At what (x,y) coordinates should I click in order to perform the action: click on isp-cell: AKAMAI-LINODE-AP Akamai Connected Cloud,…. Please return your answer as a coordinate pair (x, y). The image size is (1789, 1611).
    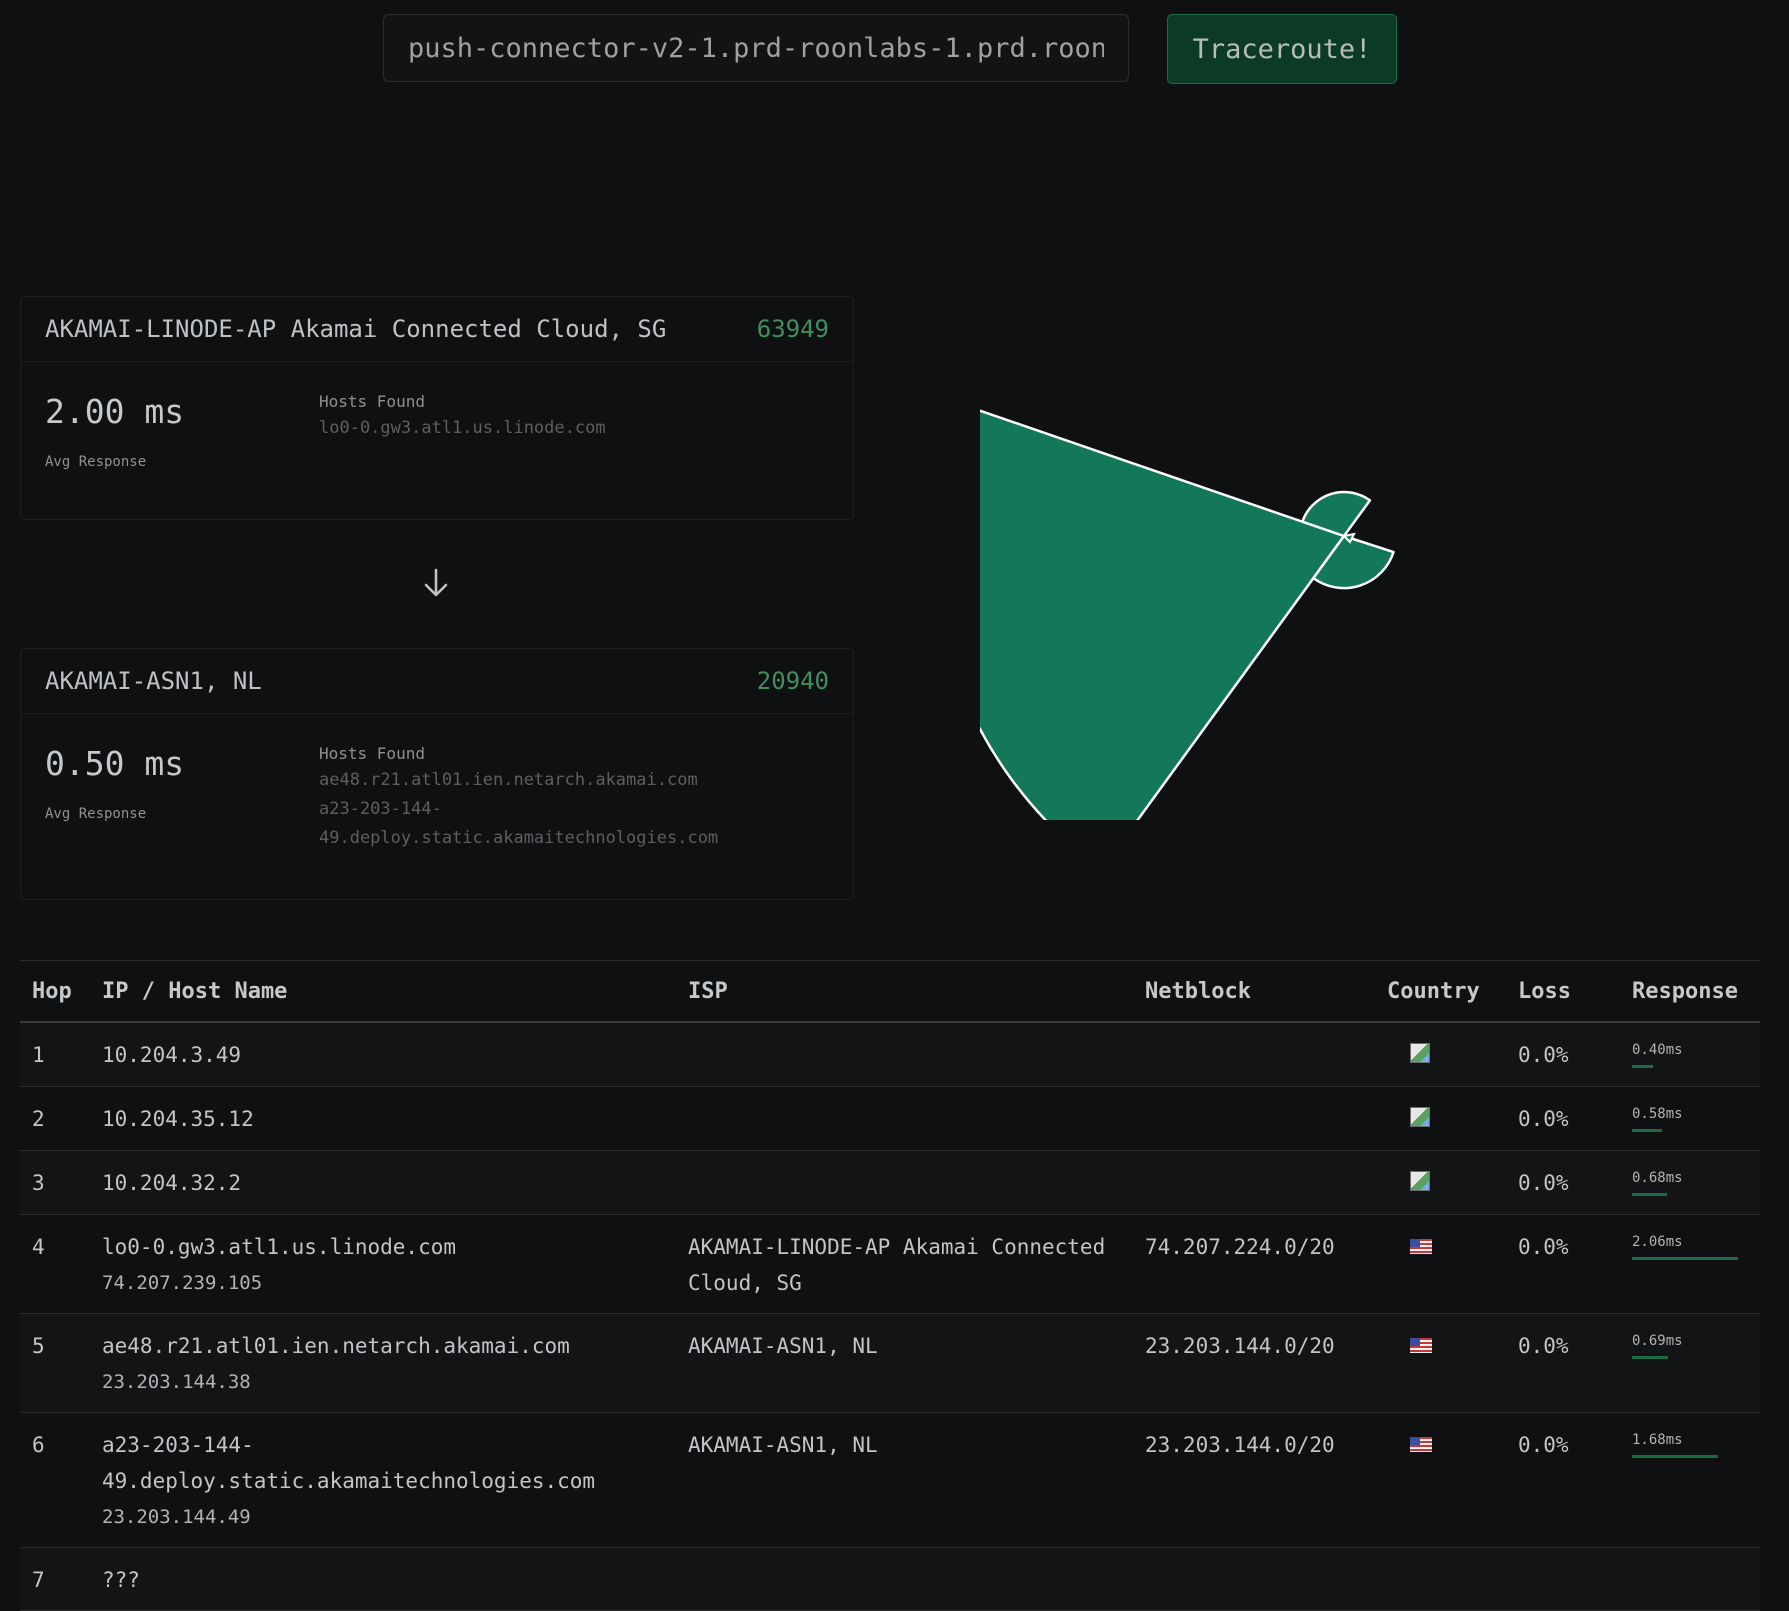
    Looking at the image, I should click on (904, 1264).